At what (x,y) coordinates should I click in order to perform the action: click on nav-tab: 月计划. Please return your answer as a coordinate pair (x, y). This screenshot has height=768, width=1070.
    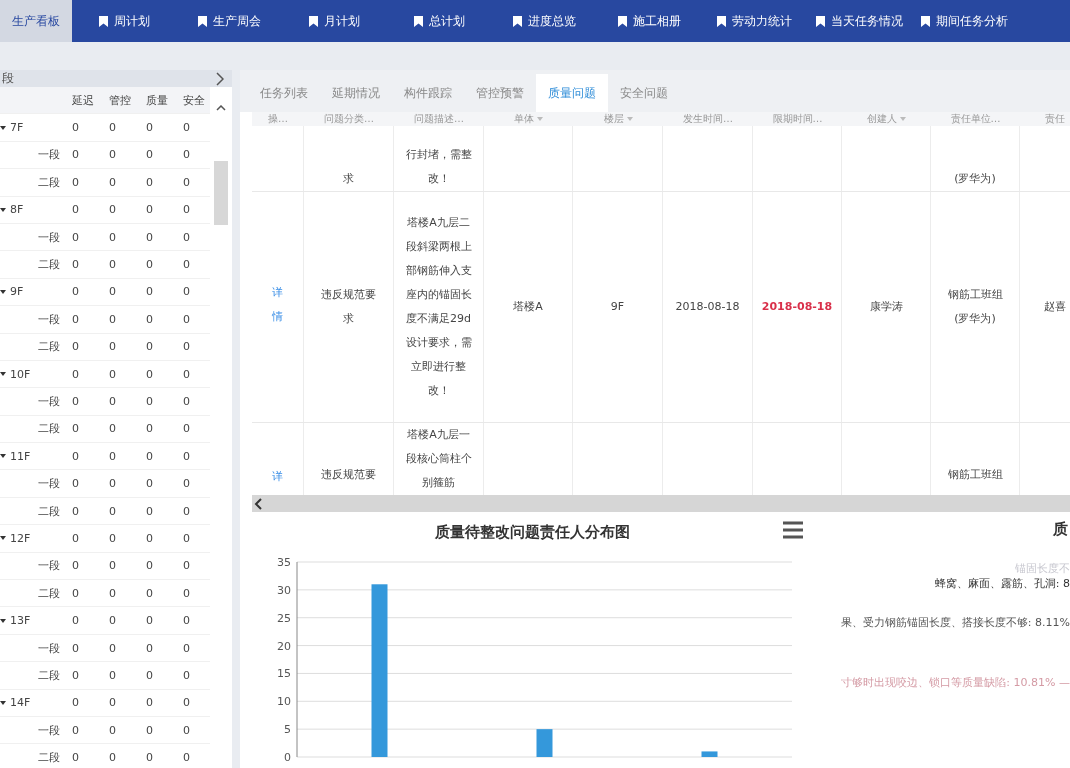
    Looking at the image, I should click on (334, 21).